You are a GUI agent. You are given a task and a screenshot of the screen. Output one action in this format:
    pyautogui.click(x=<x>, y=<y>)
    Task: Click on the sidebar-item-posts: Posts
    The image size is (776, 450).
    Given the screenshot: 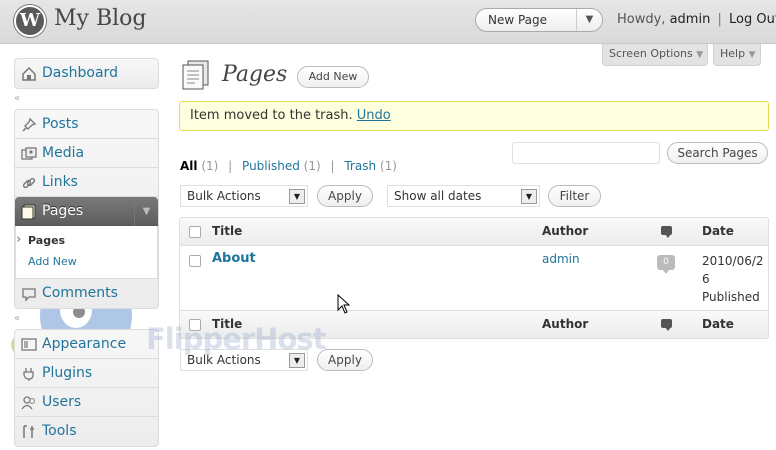 What is the action you would take?
    pyautogui.click(x=86, y=124)
    